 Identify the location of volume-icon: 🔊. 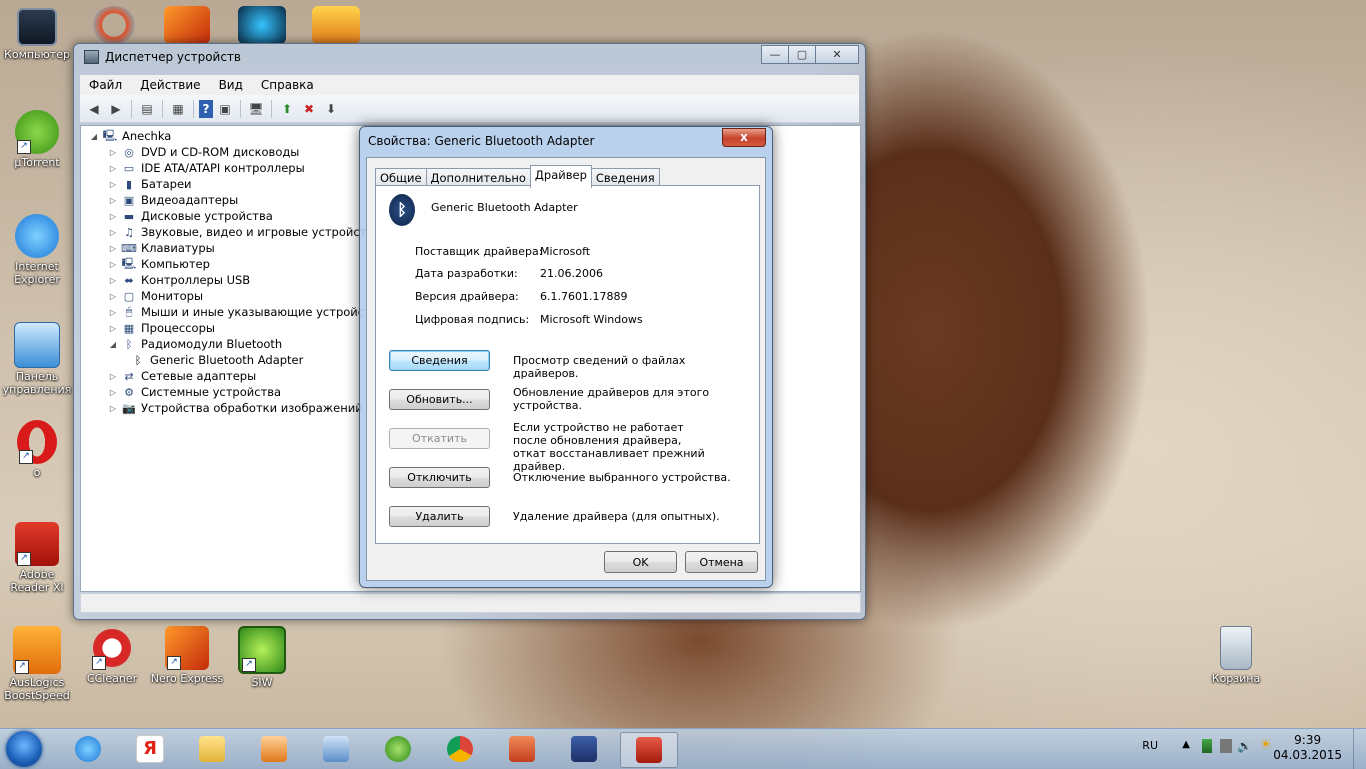
(1244, 746).